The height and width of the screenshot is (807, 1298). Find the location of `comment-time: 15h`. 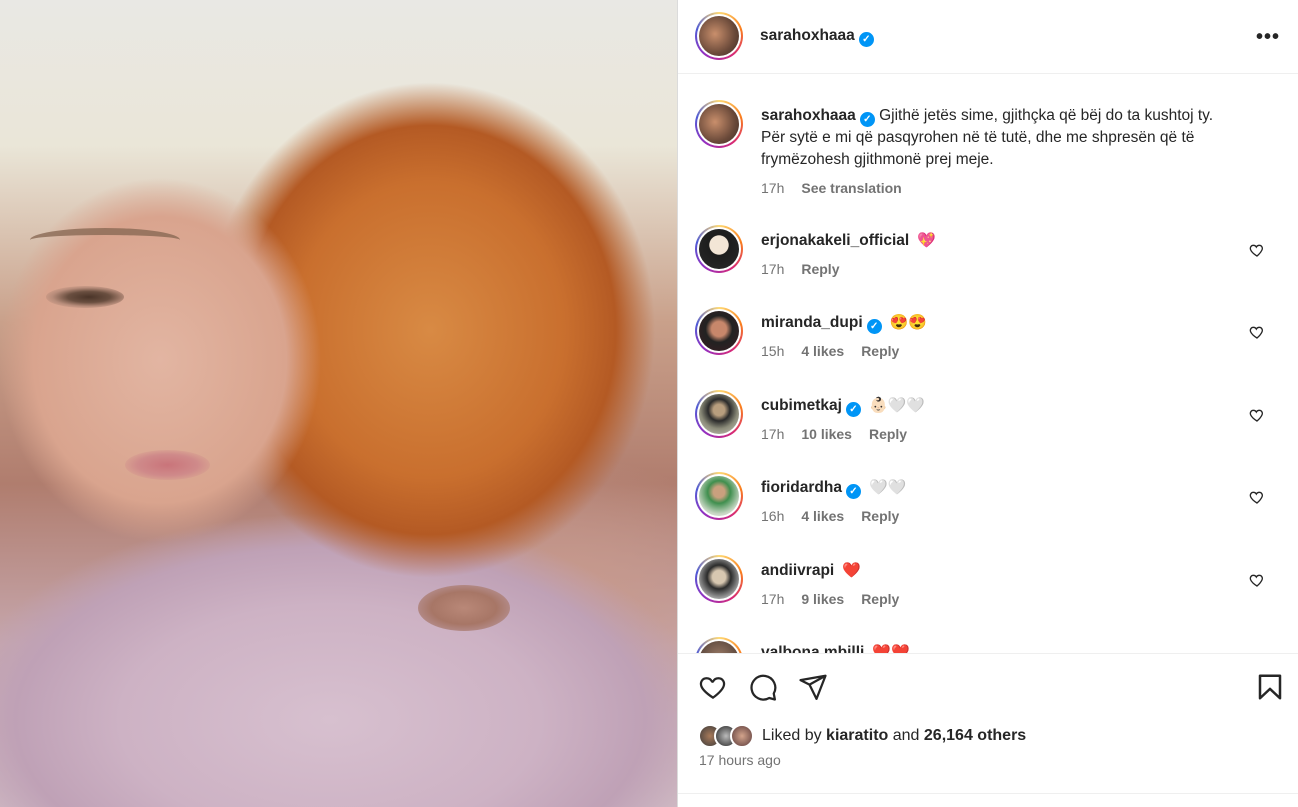

comment-time: 15h is located at coordinates (772, 351).